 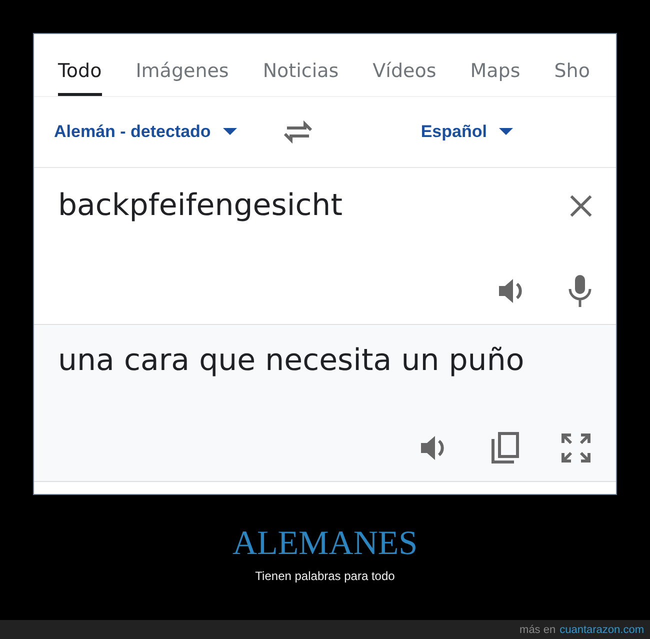 What do you see at coordinates (580, 291) in the screenshot?
I see `microphone-icon` at bounding box center [580, 291].